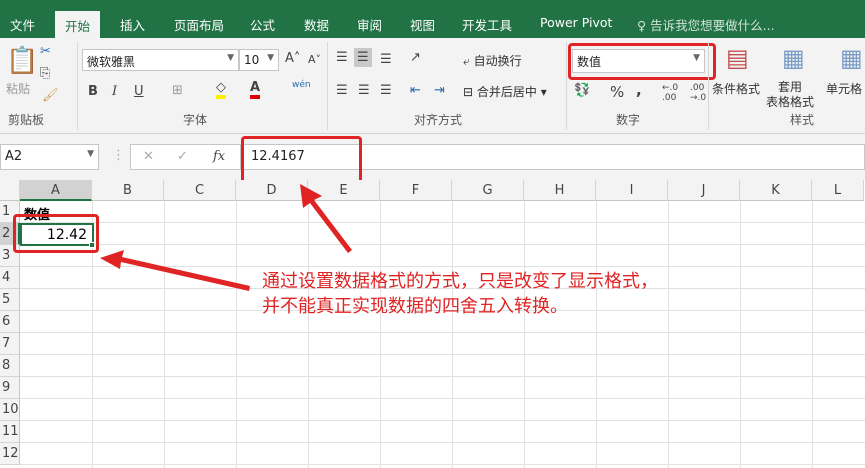 Image resolution: width=865 pixels, height=468 pixels. I want to click on annotation-arrows, so click(226, 237).